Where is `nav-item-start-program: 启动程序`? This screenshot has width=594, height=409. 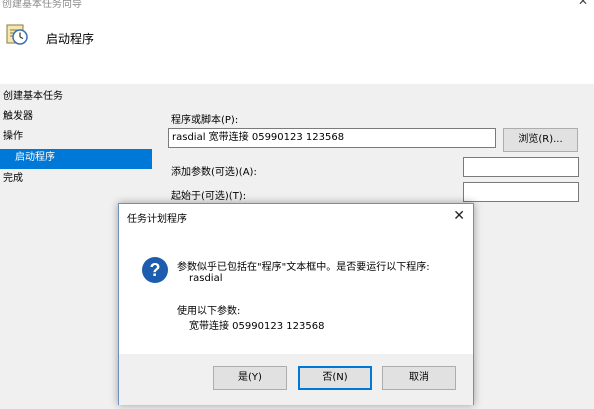 nav-item-start-program: 启动程序 is located at coordinates (76, 159).